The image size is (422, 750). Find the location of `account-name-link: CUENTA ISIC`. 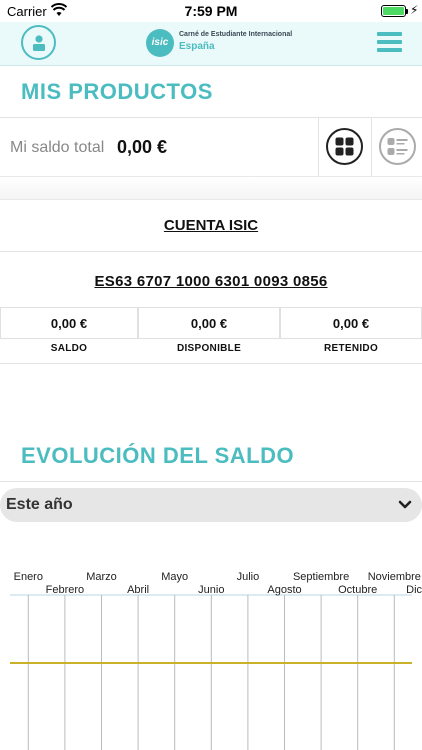

account-name-link: CUENTA ISIC is located at coordinates (211, 225).